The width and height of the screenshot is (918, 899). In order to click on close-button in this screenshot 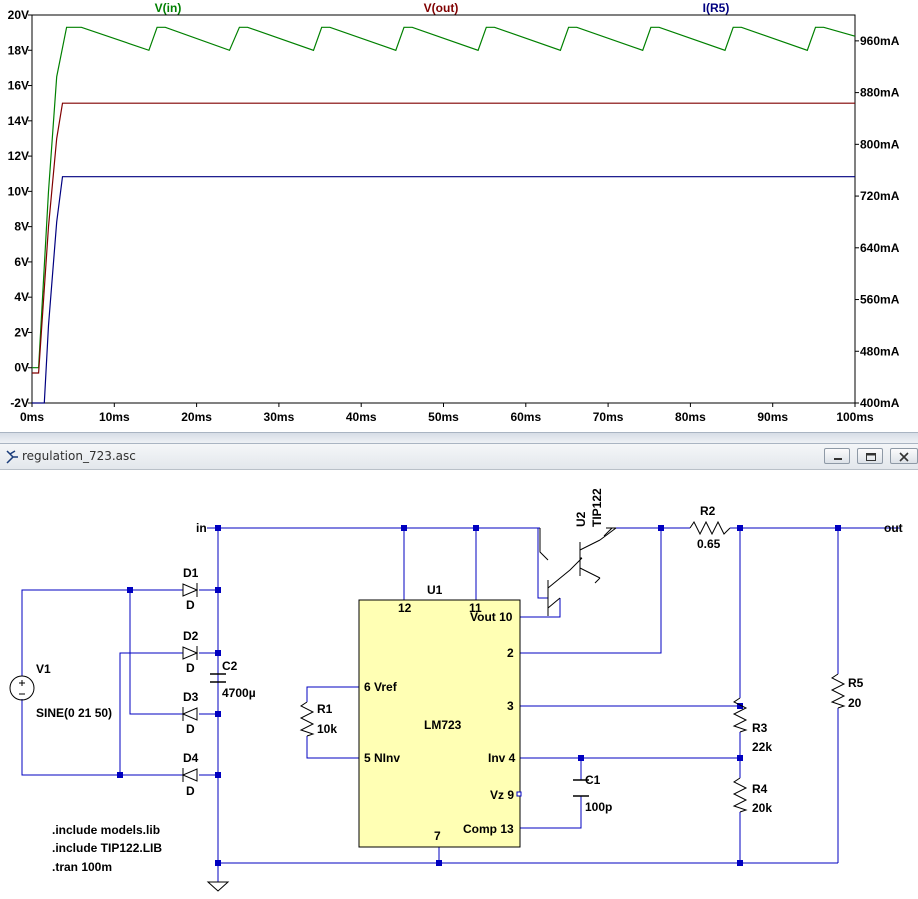, I will do `click(904, 456)`.